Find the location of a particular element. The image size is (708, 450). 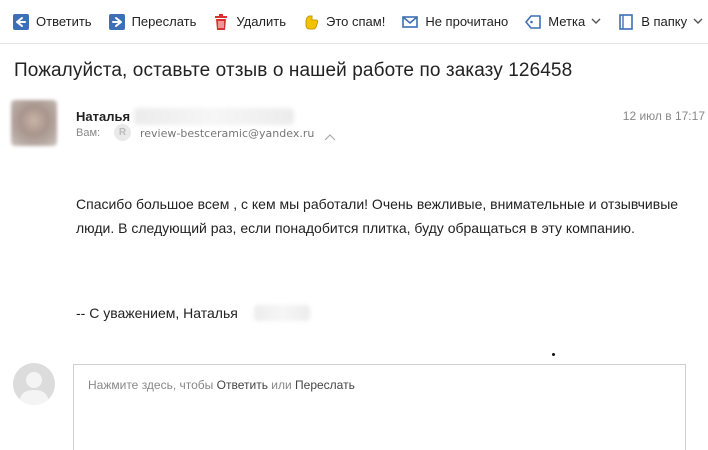

folder-icon is located at coordinates (626, 22).